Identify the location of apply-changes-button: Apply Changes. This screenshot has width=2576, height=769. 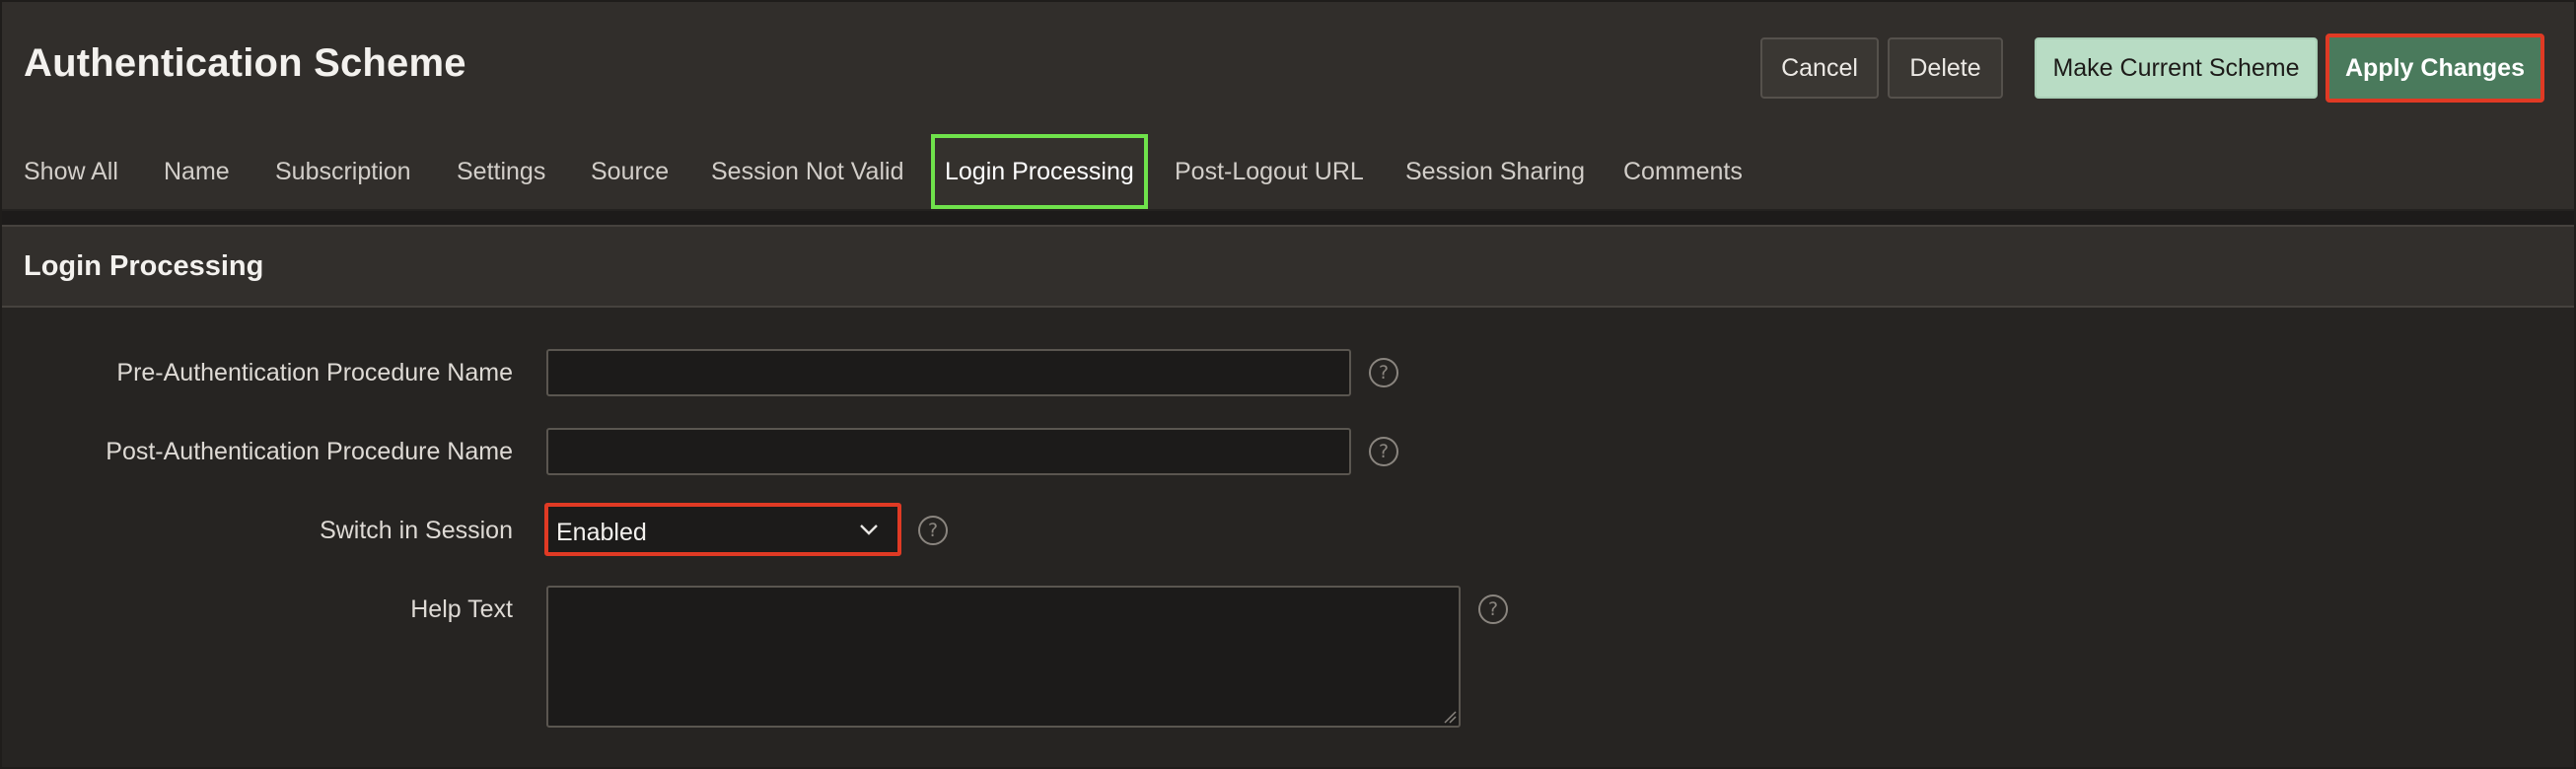
(2435, 69).